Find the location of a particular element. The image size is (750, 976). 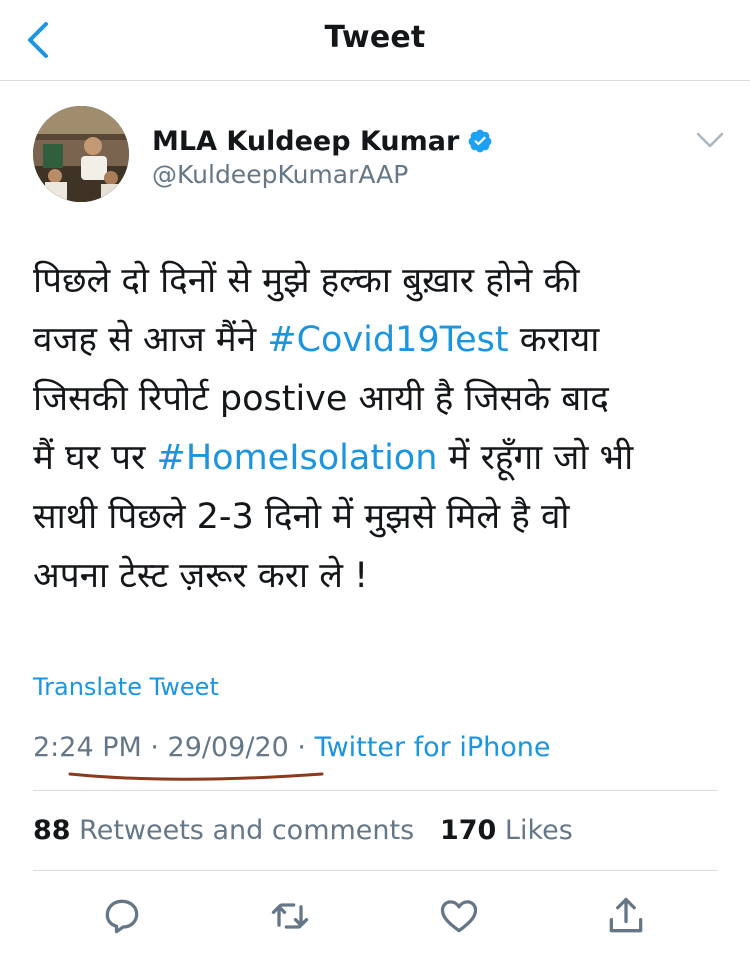

tweet-stats: 88 Retweets and comments 170 Likes is located at coordinates (303, 830).